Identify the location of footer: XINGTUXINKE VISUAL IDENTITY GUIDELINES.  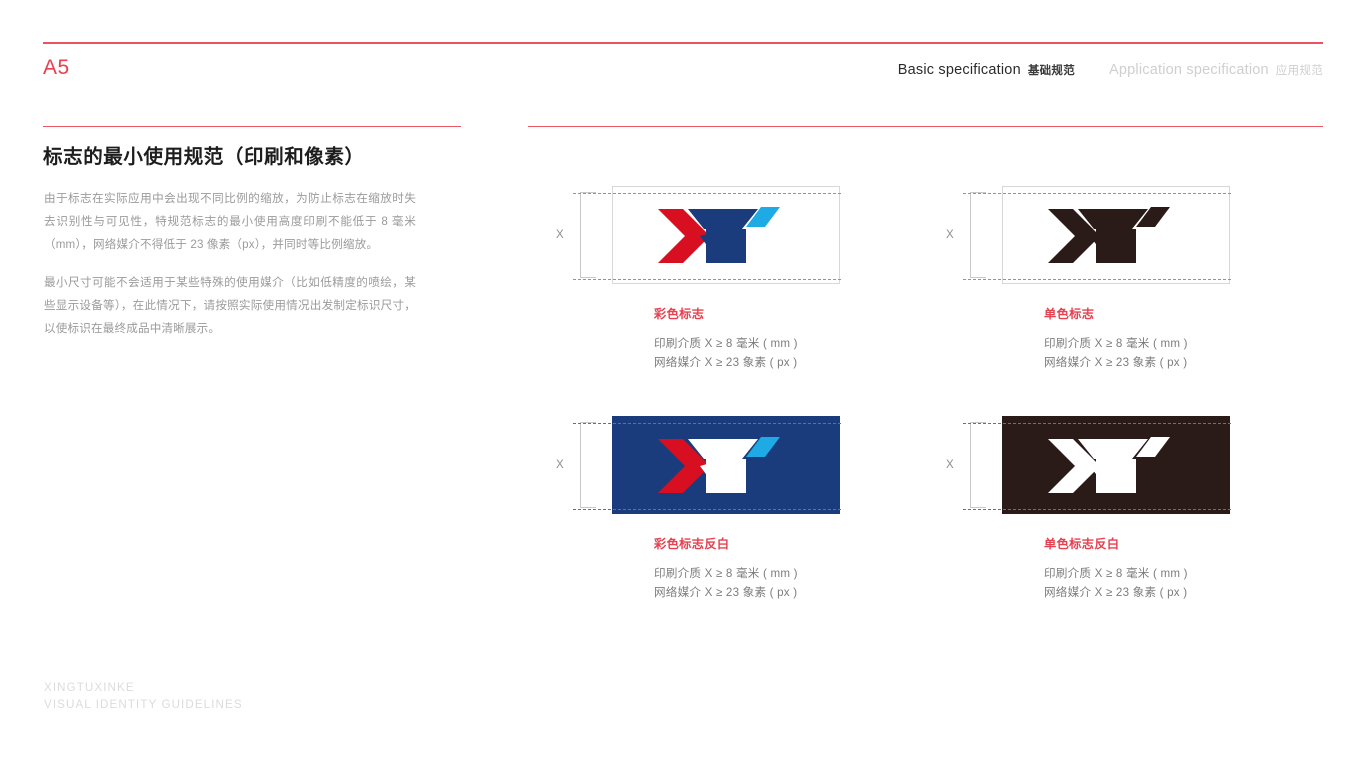
(143, 697).